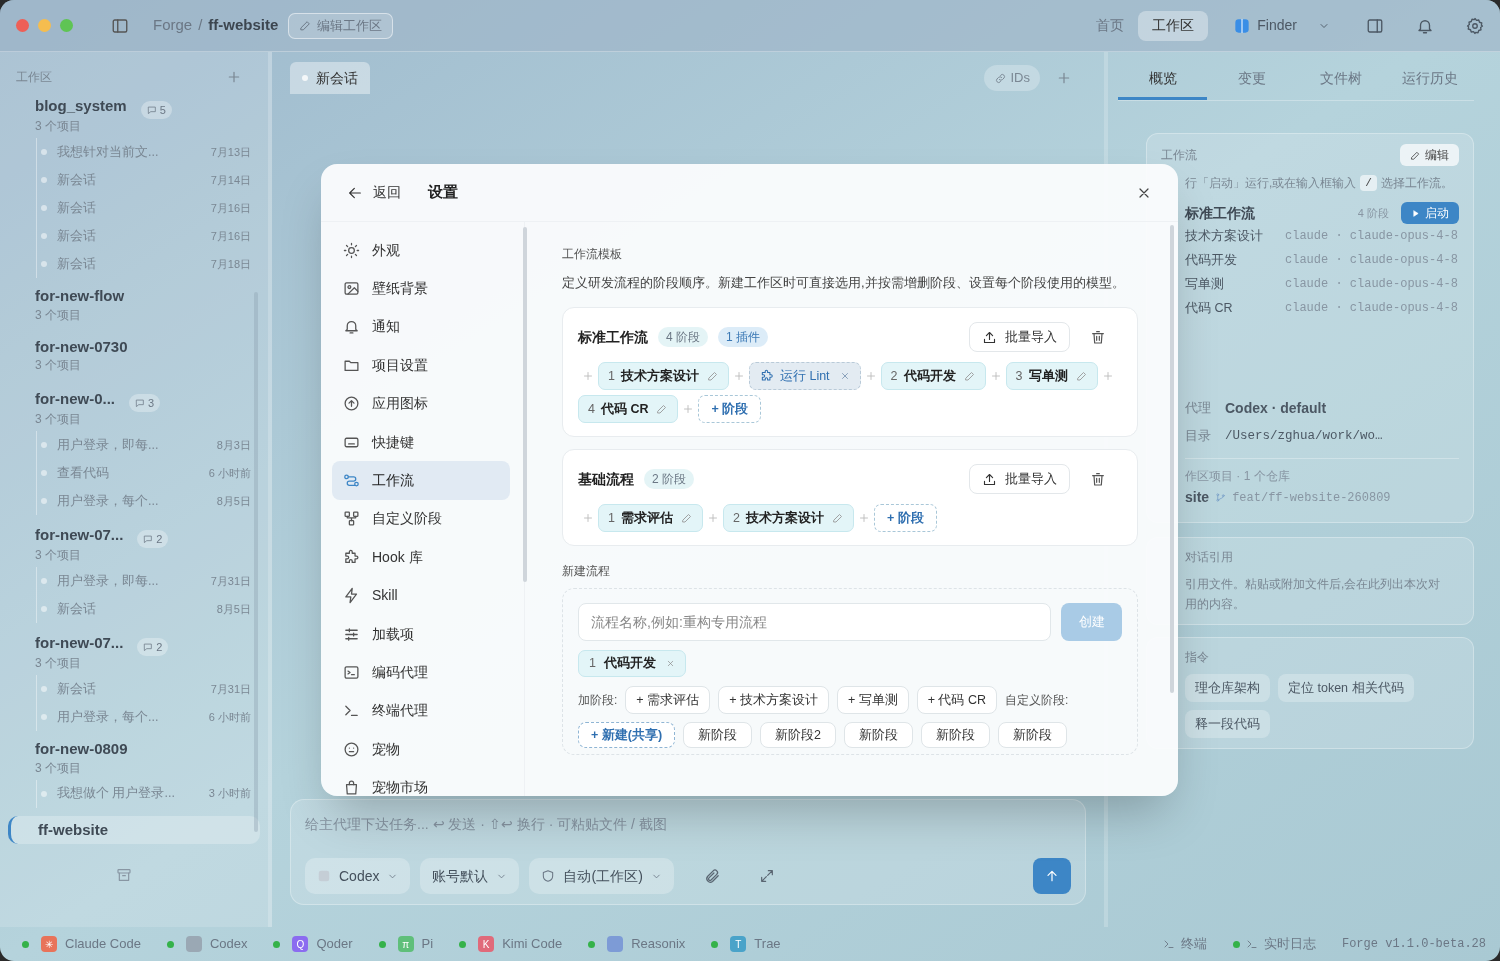 This screenshot has height=961, width=1500. Describe the element at coordinates (421, 749) in the screenshot. I see `settings-nav-item: 宠物` at that location.